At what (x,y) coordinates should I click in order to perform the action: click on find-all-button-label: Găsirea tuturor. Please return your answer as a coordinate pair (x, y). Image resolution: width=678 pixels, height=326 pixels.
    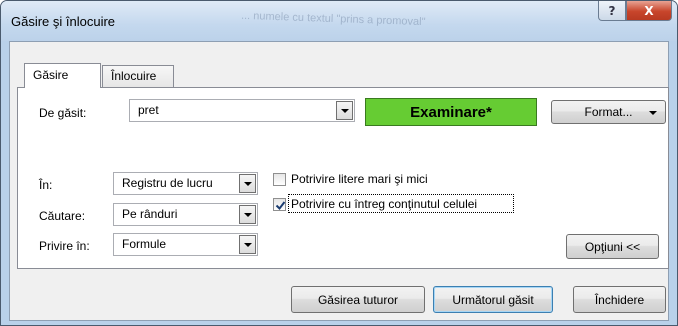
    Looking at the image, I should click on (358, 299).